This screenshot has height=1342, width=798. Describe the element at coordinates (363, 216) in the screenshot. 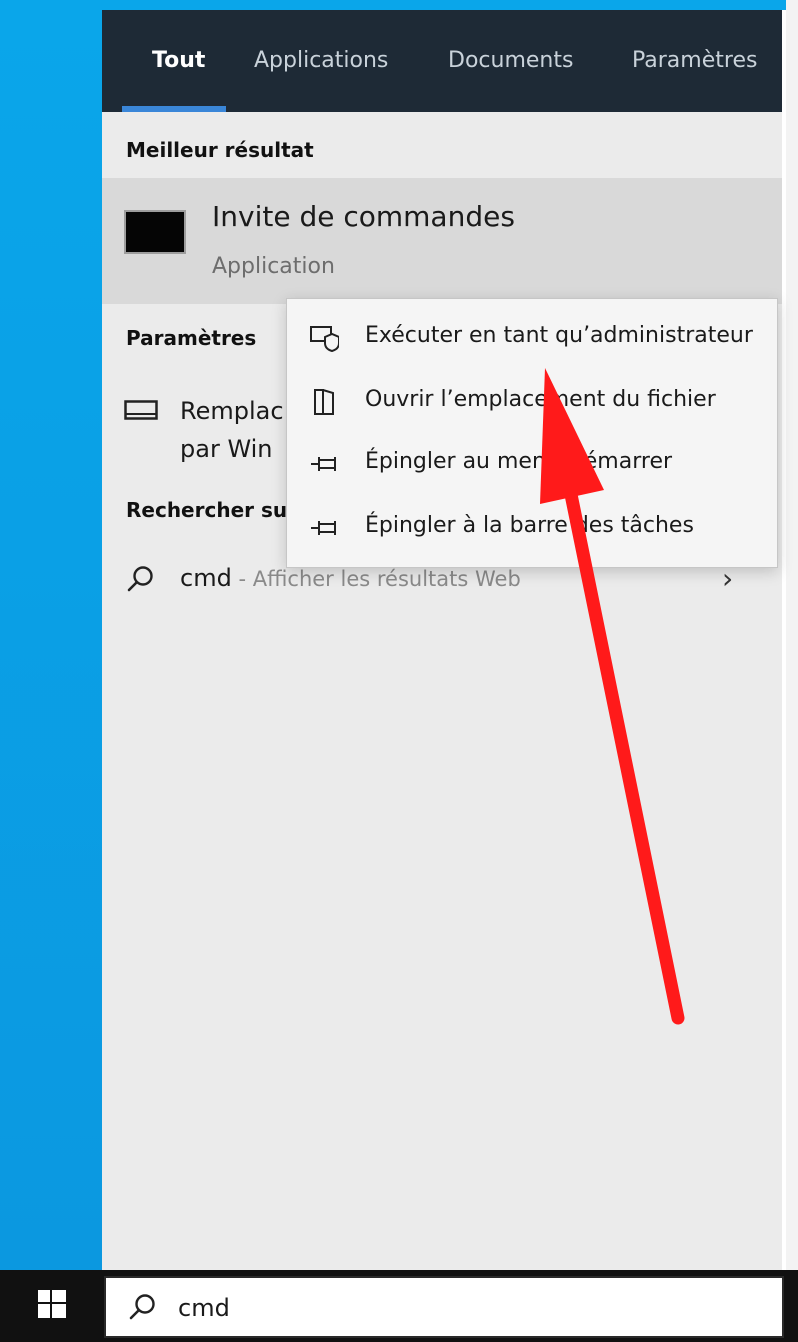

I see `result-name: Invite de commandes` at that location.